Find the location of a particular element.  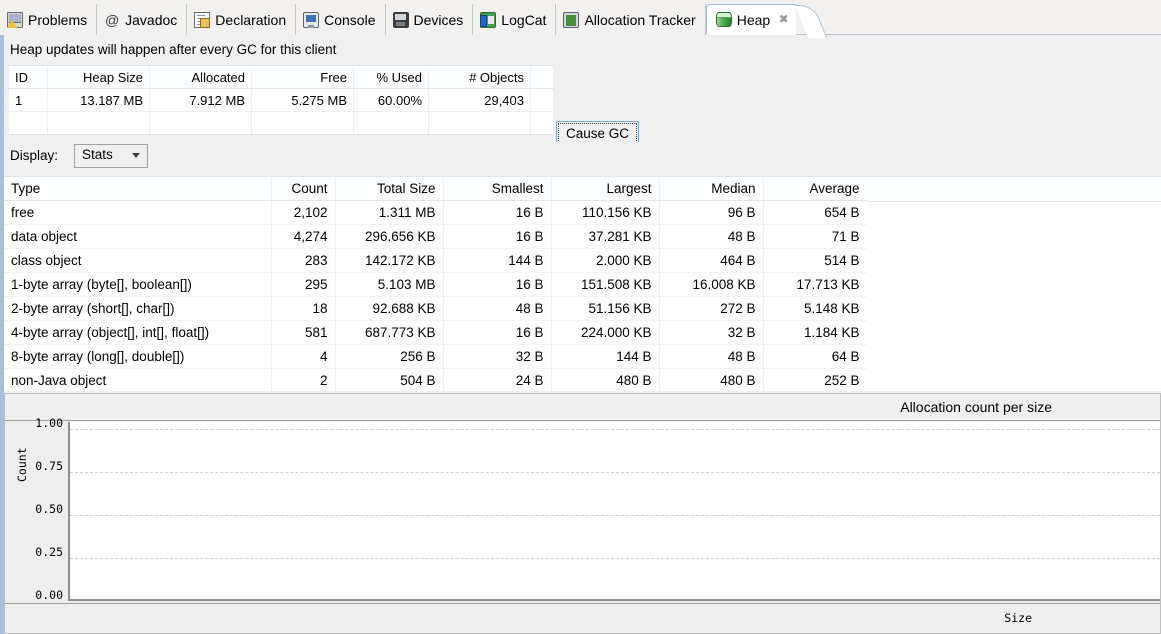

display-row: Display: Stats is located at coordinates (582, 158).